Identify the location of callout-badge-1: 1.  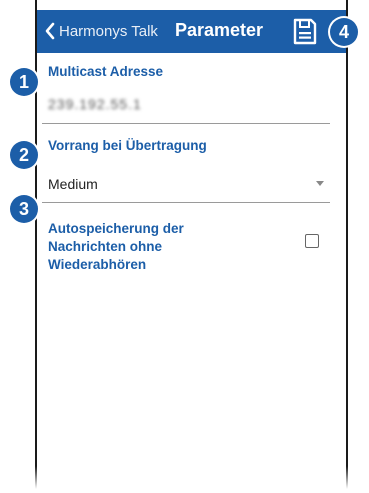
(24, 82).